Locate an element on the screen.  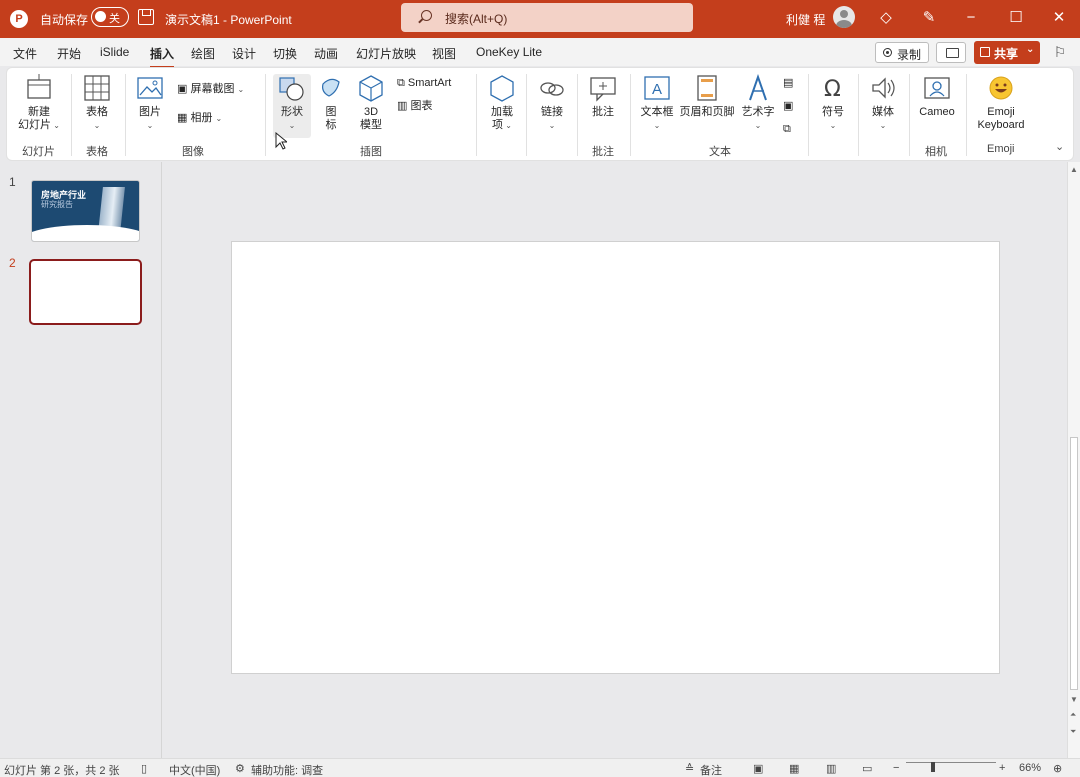
language-status: 中文(中国) is located at coordinates (194, 769).